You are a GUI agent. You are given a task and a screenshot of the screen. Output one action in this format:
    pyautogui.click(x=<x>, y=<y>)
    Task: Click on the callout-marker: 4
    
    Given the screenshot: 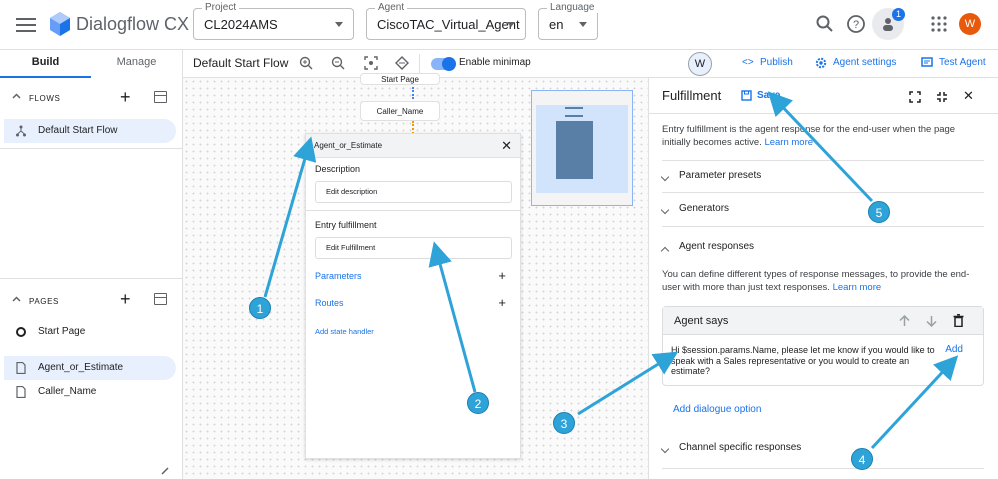 What is the action you would take?
    pyautogui.click(x=862, y=459)
    